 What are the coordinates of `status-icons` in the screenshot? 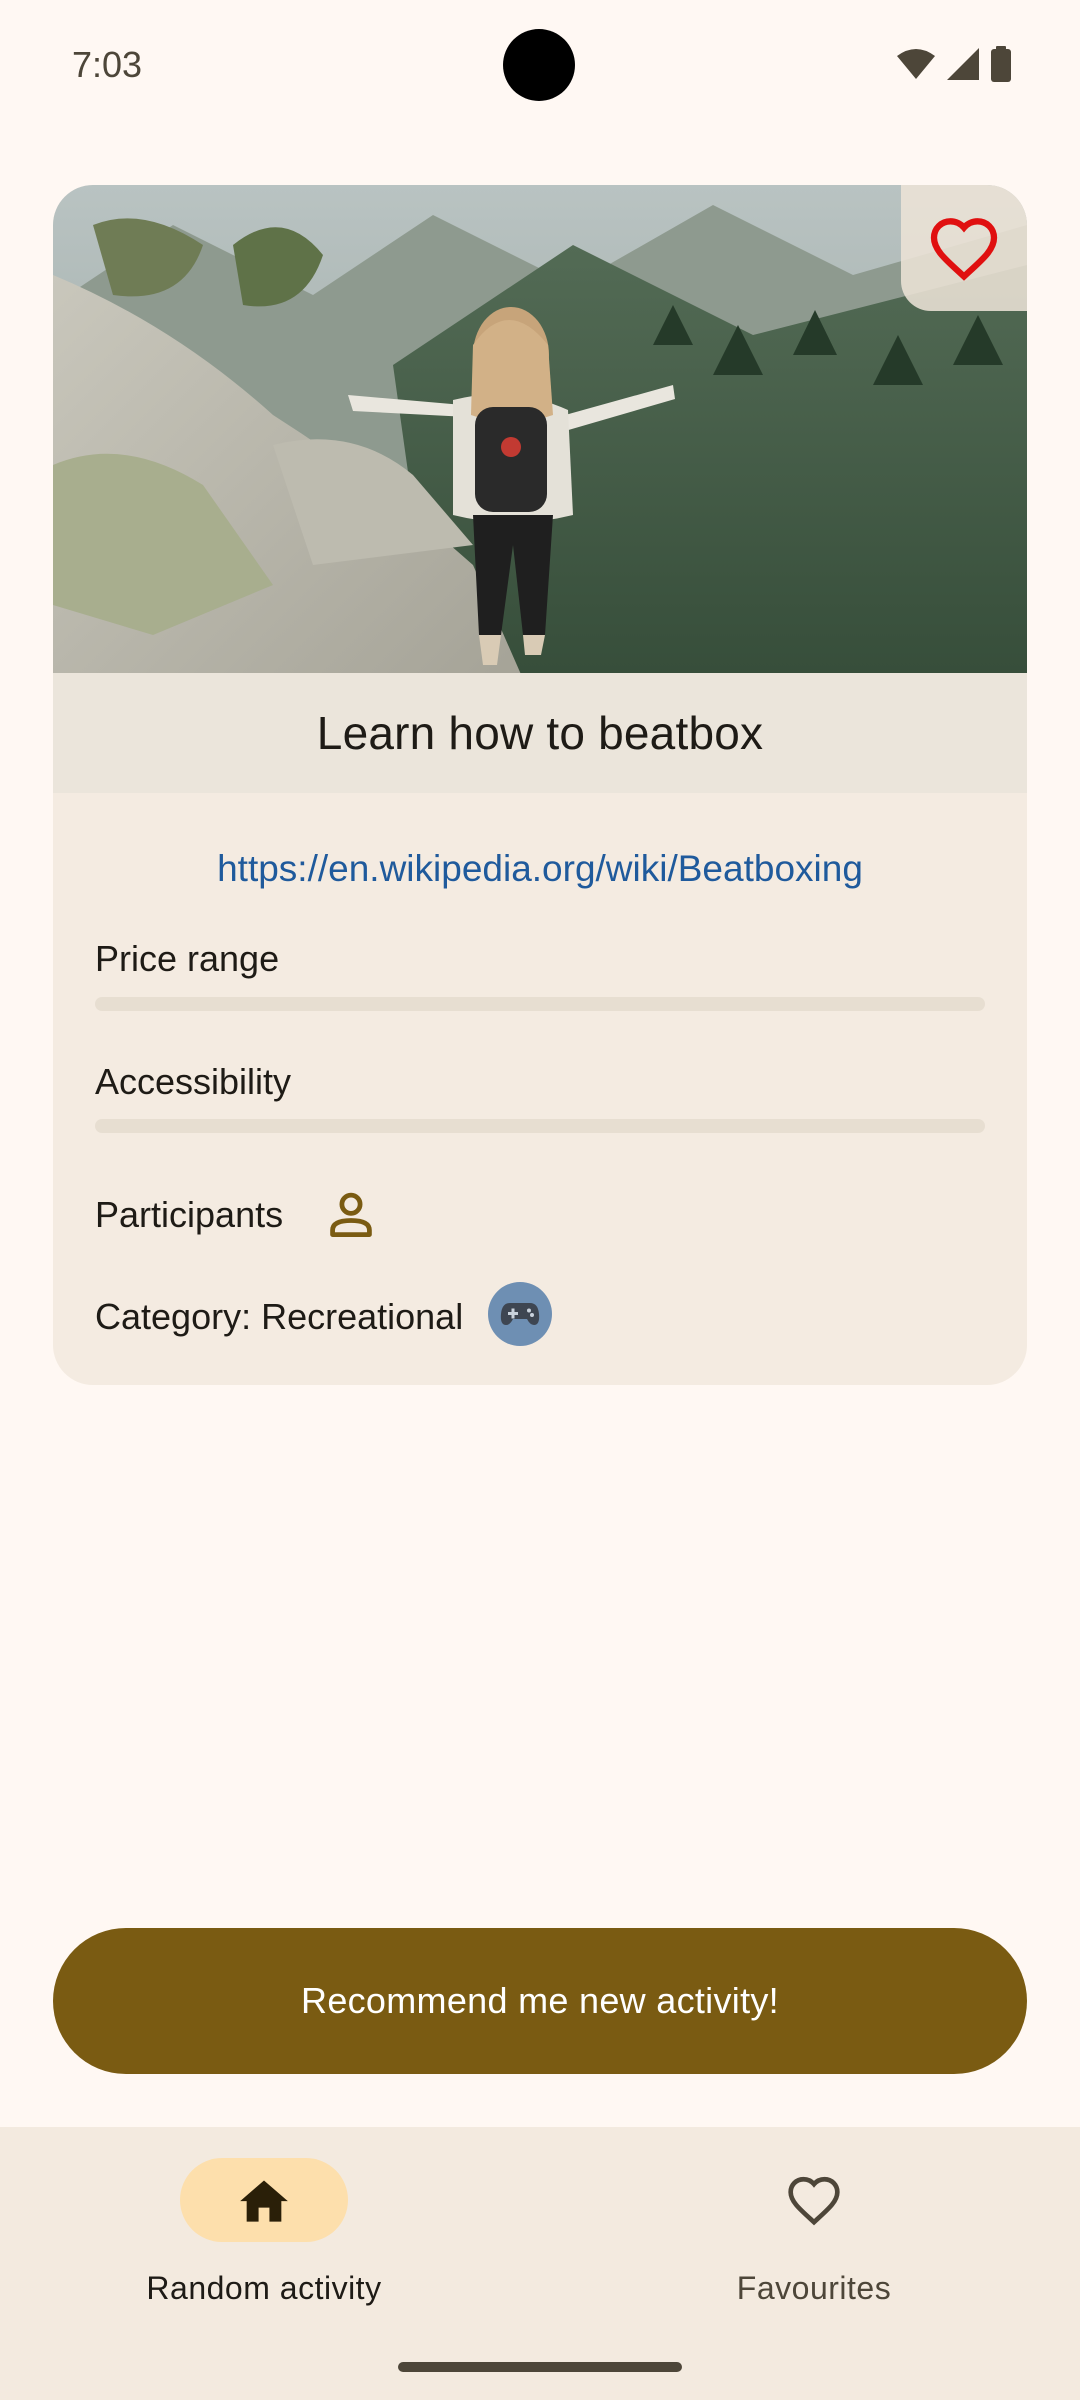 It's located at (954, 64).